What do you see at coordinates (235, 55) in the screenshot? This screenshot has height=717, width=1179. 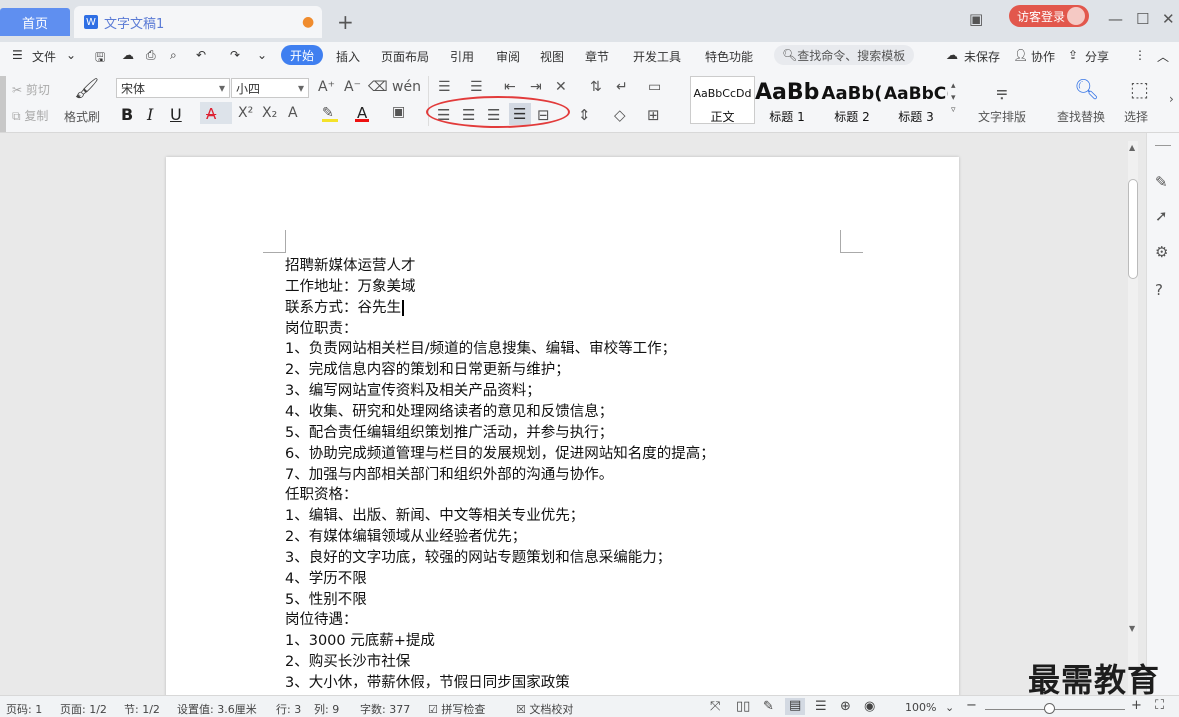 I see `redo-icon: ↷` at bounding box center [235, 55].